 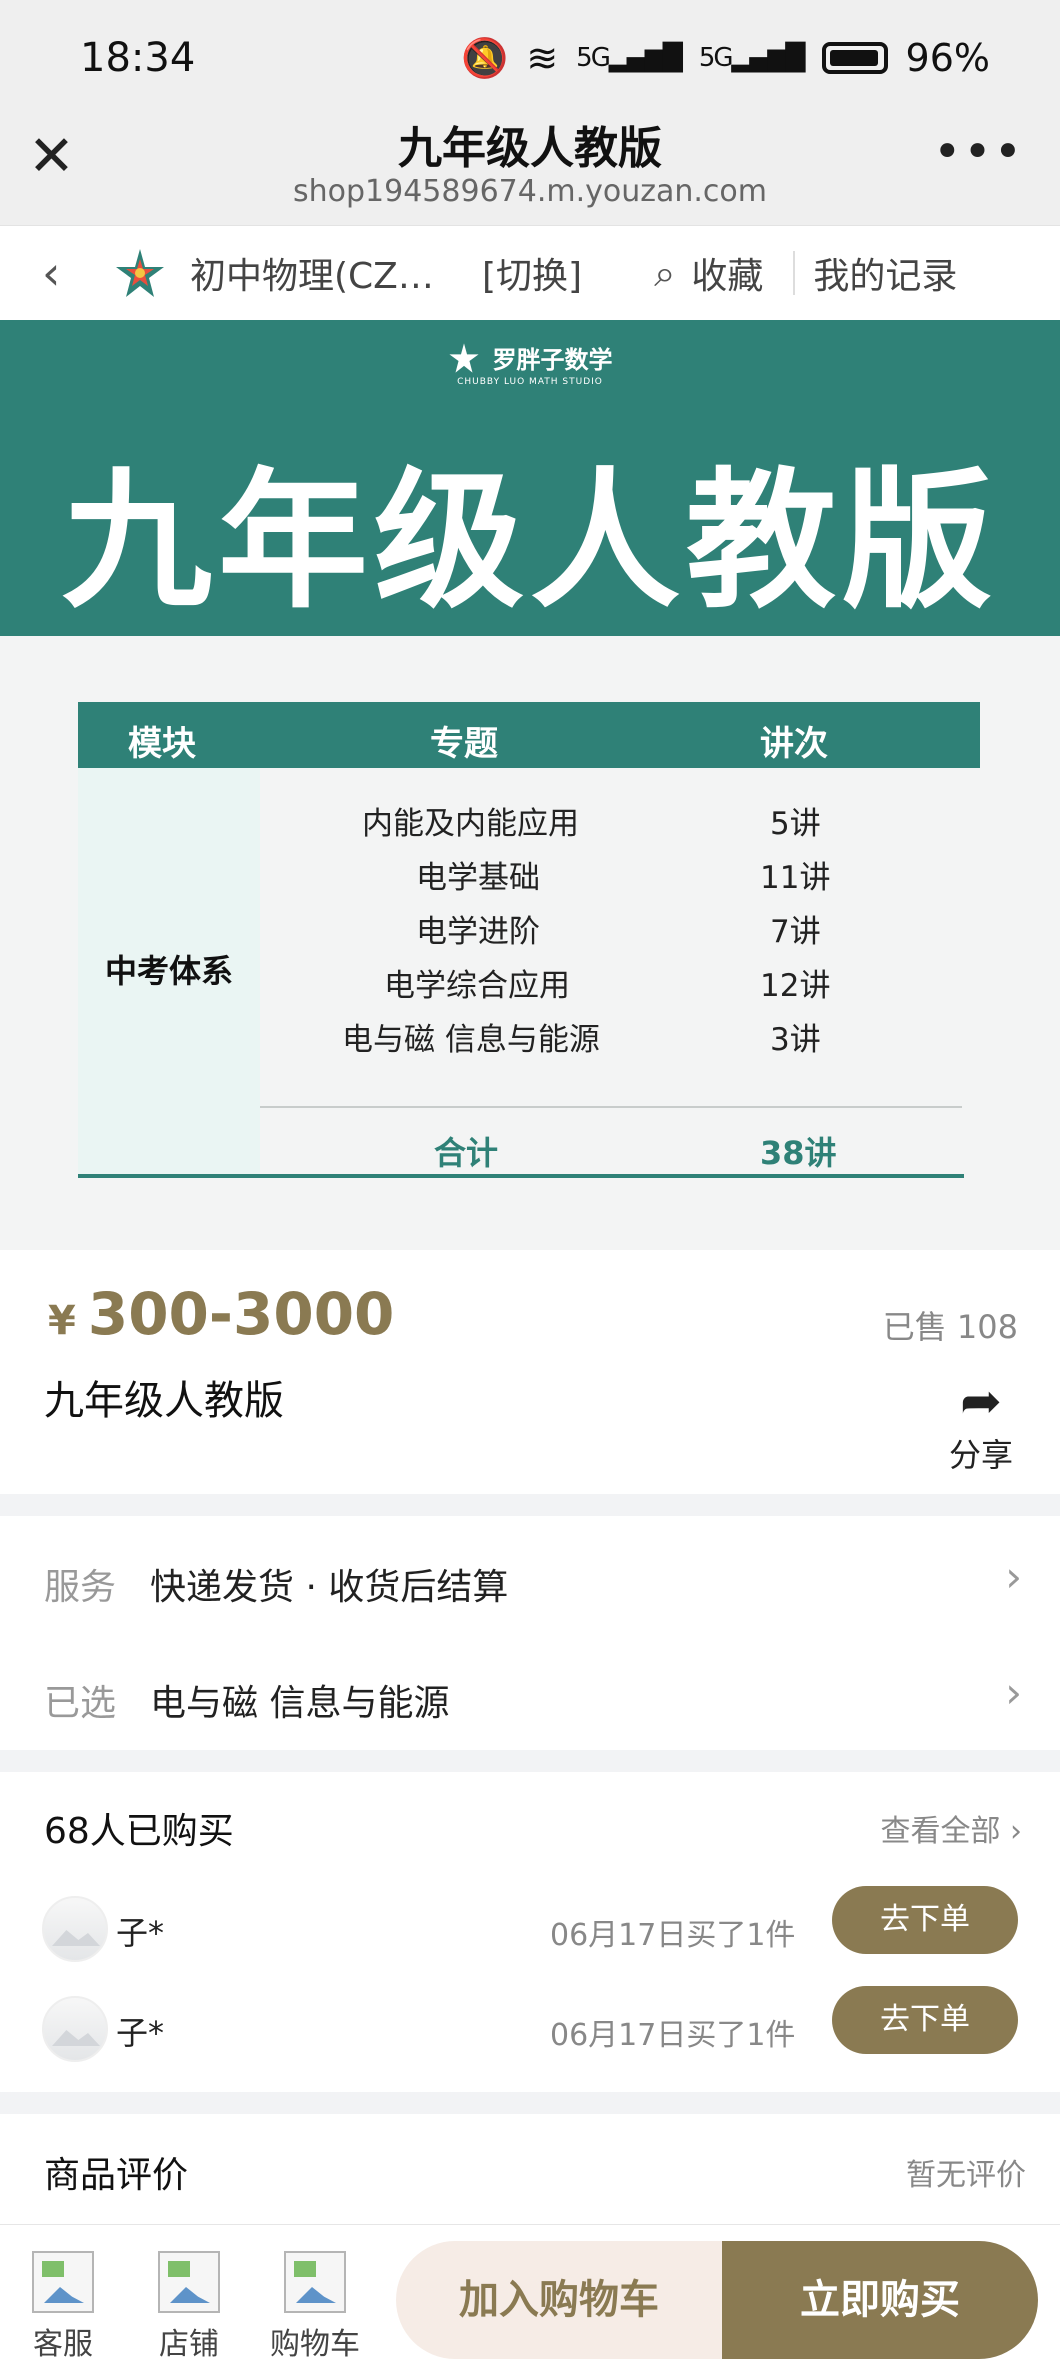 What do you see at coordinates (885, 273) in the screenshot?
I see `my-records-button: 我的记录` at bounding box center [885, 273].